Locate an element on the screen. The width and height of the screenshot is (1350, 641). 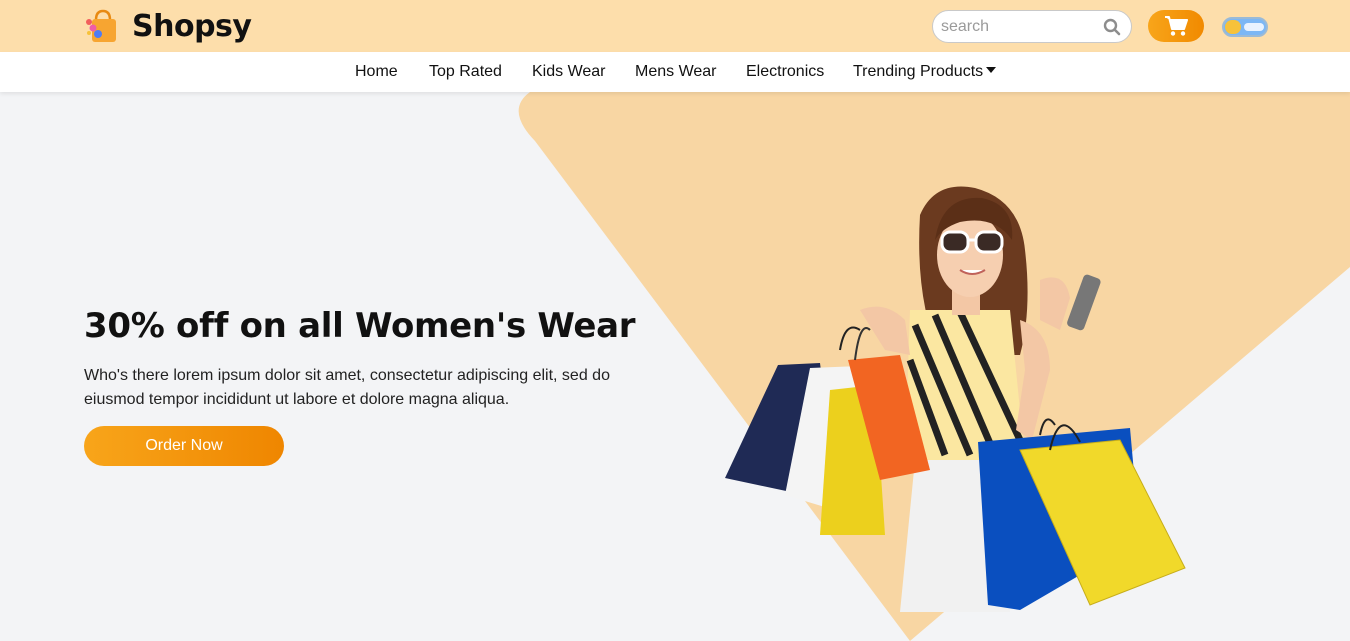
cloud-icon is located at coordinates (1254, 27).